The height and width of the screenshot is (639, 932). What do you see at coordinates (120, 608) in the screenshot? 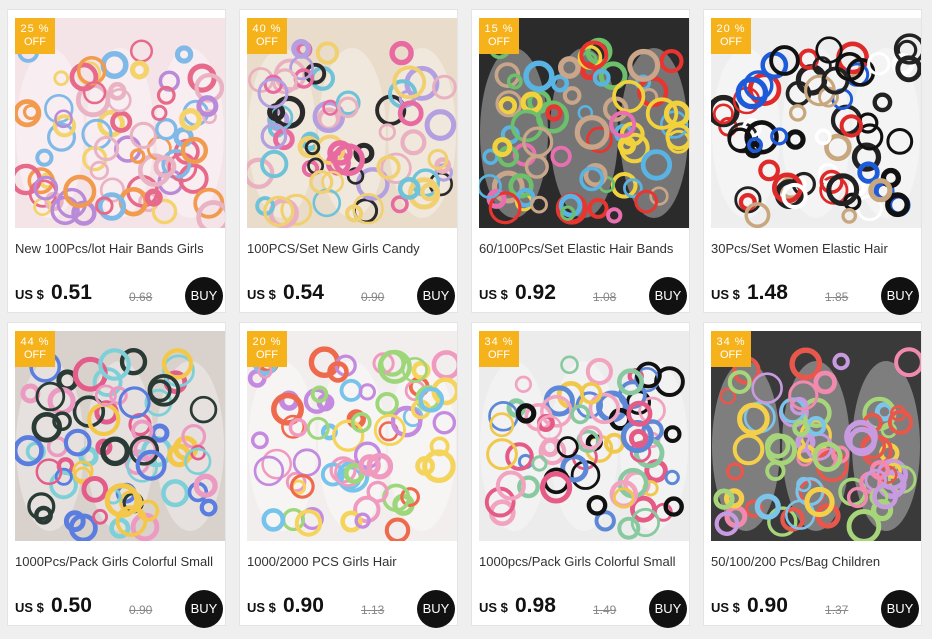
I see `price-row: US $ 0.50 0.90 BUY` at bounding box center [120, 608].